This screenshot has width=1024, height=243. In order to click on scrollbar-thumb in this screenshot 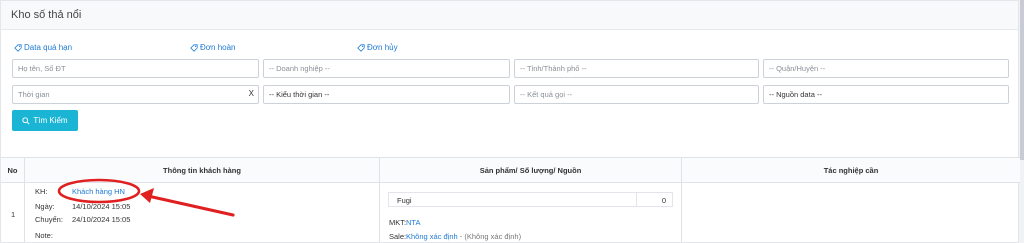, I will do `click(1022, 80)`.